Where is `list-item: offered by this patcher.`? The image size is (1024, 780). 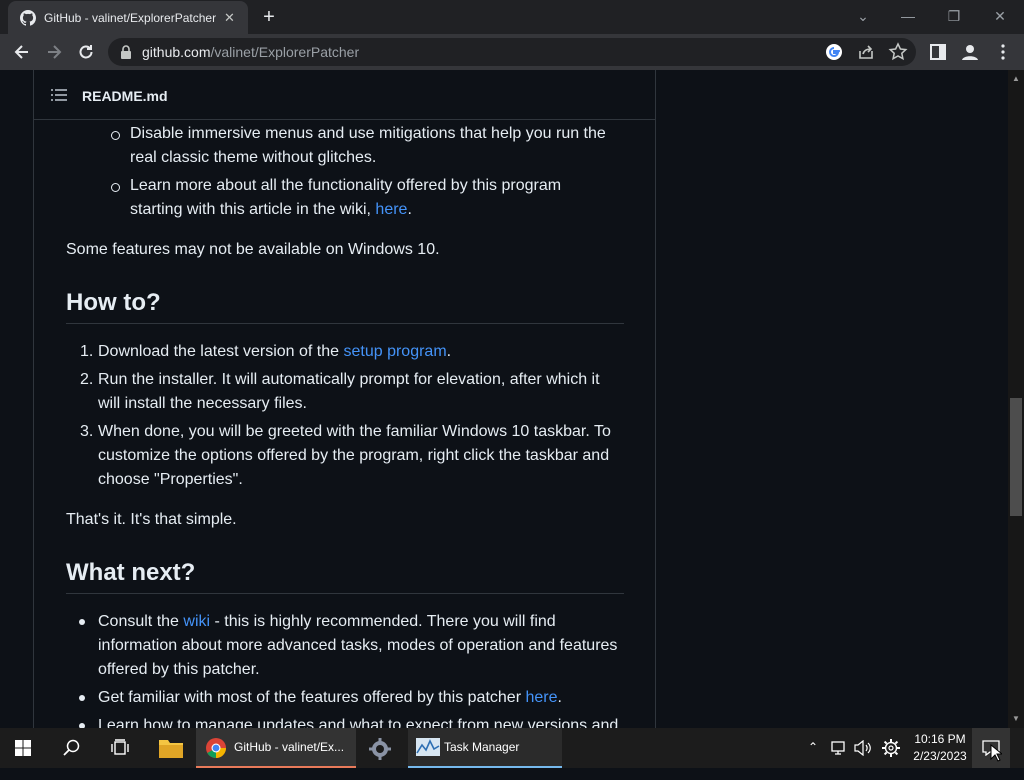 list-item: offered by this patcher. is located at coordinates (179, 669).